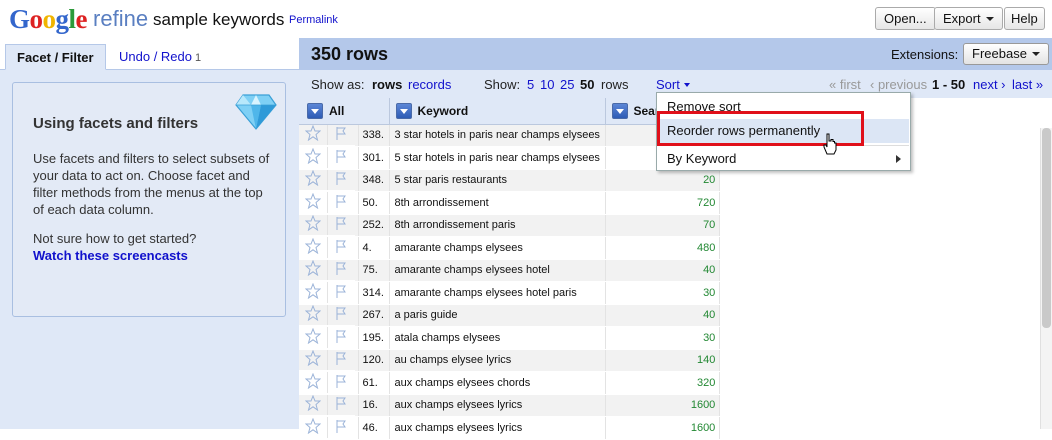 Image resolution: width=1052 pixels, height=440 pixels. What do you see at coordinates (387, 84) in the screenshot?
I see `rows-mode-current: rows` at bounding box center [387, 84].